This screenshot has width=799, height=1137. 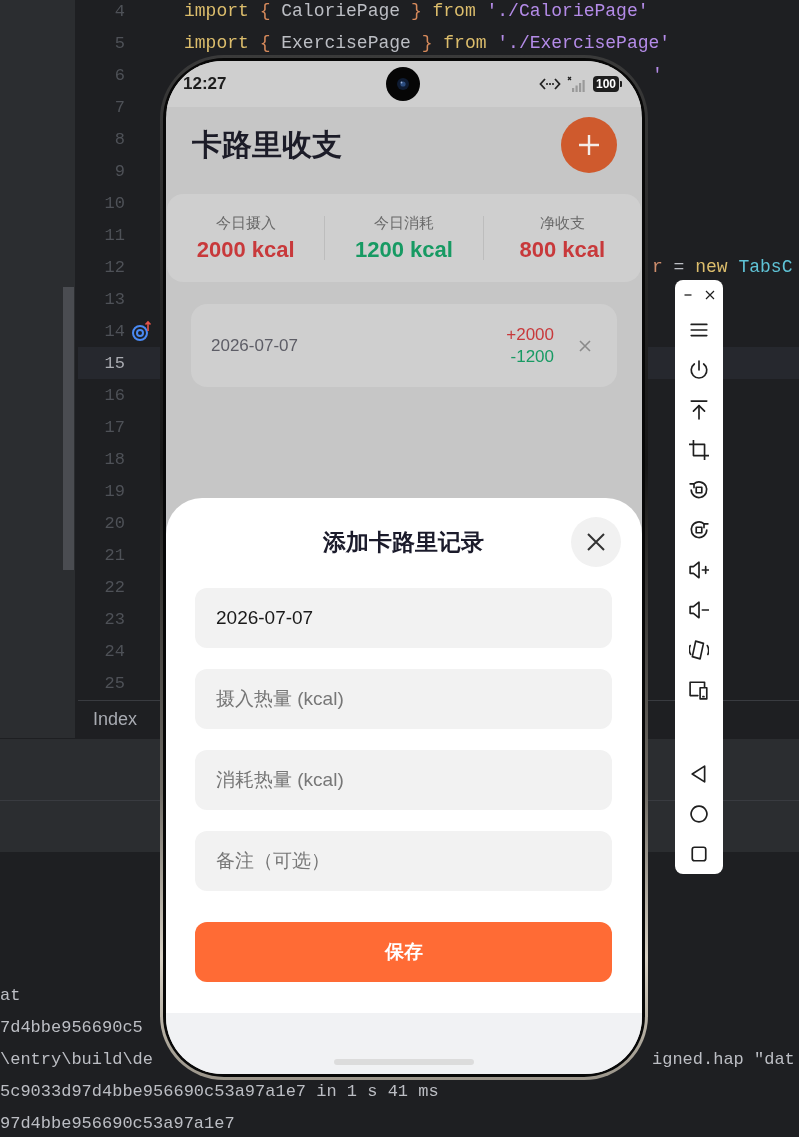 What do you see at coordinates (403, 780) in the screenshot?
I see `input-field: 消耗热量 (kcal)` at bounding box center [403, 780].